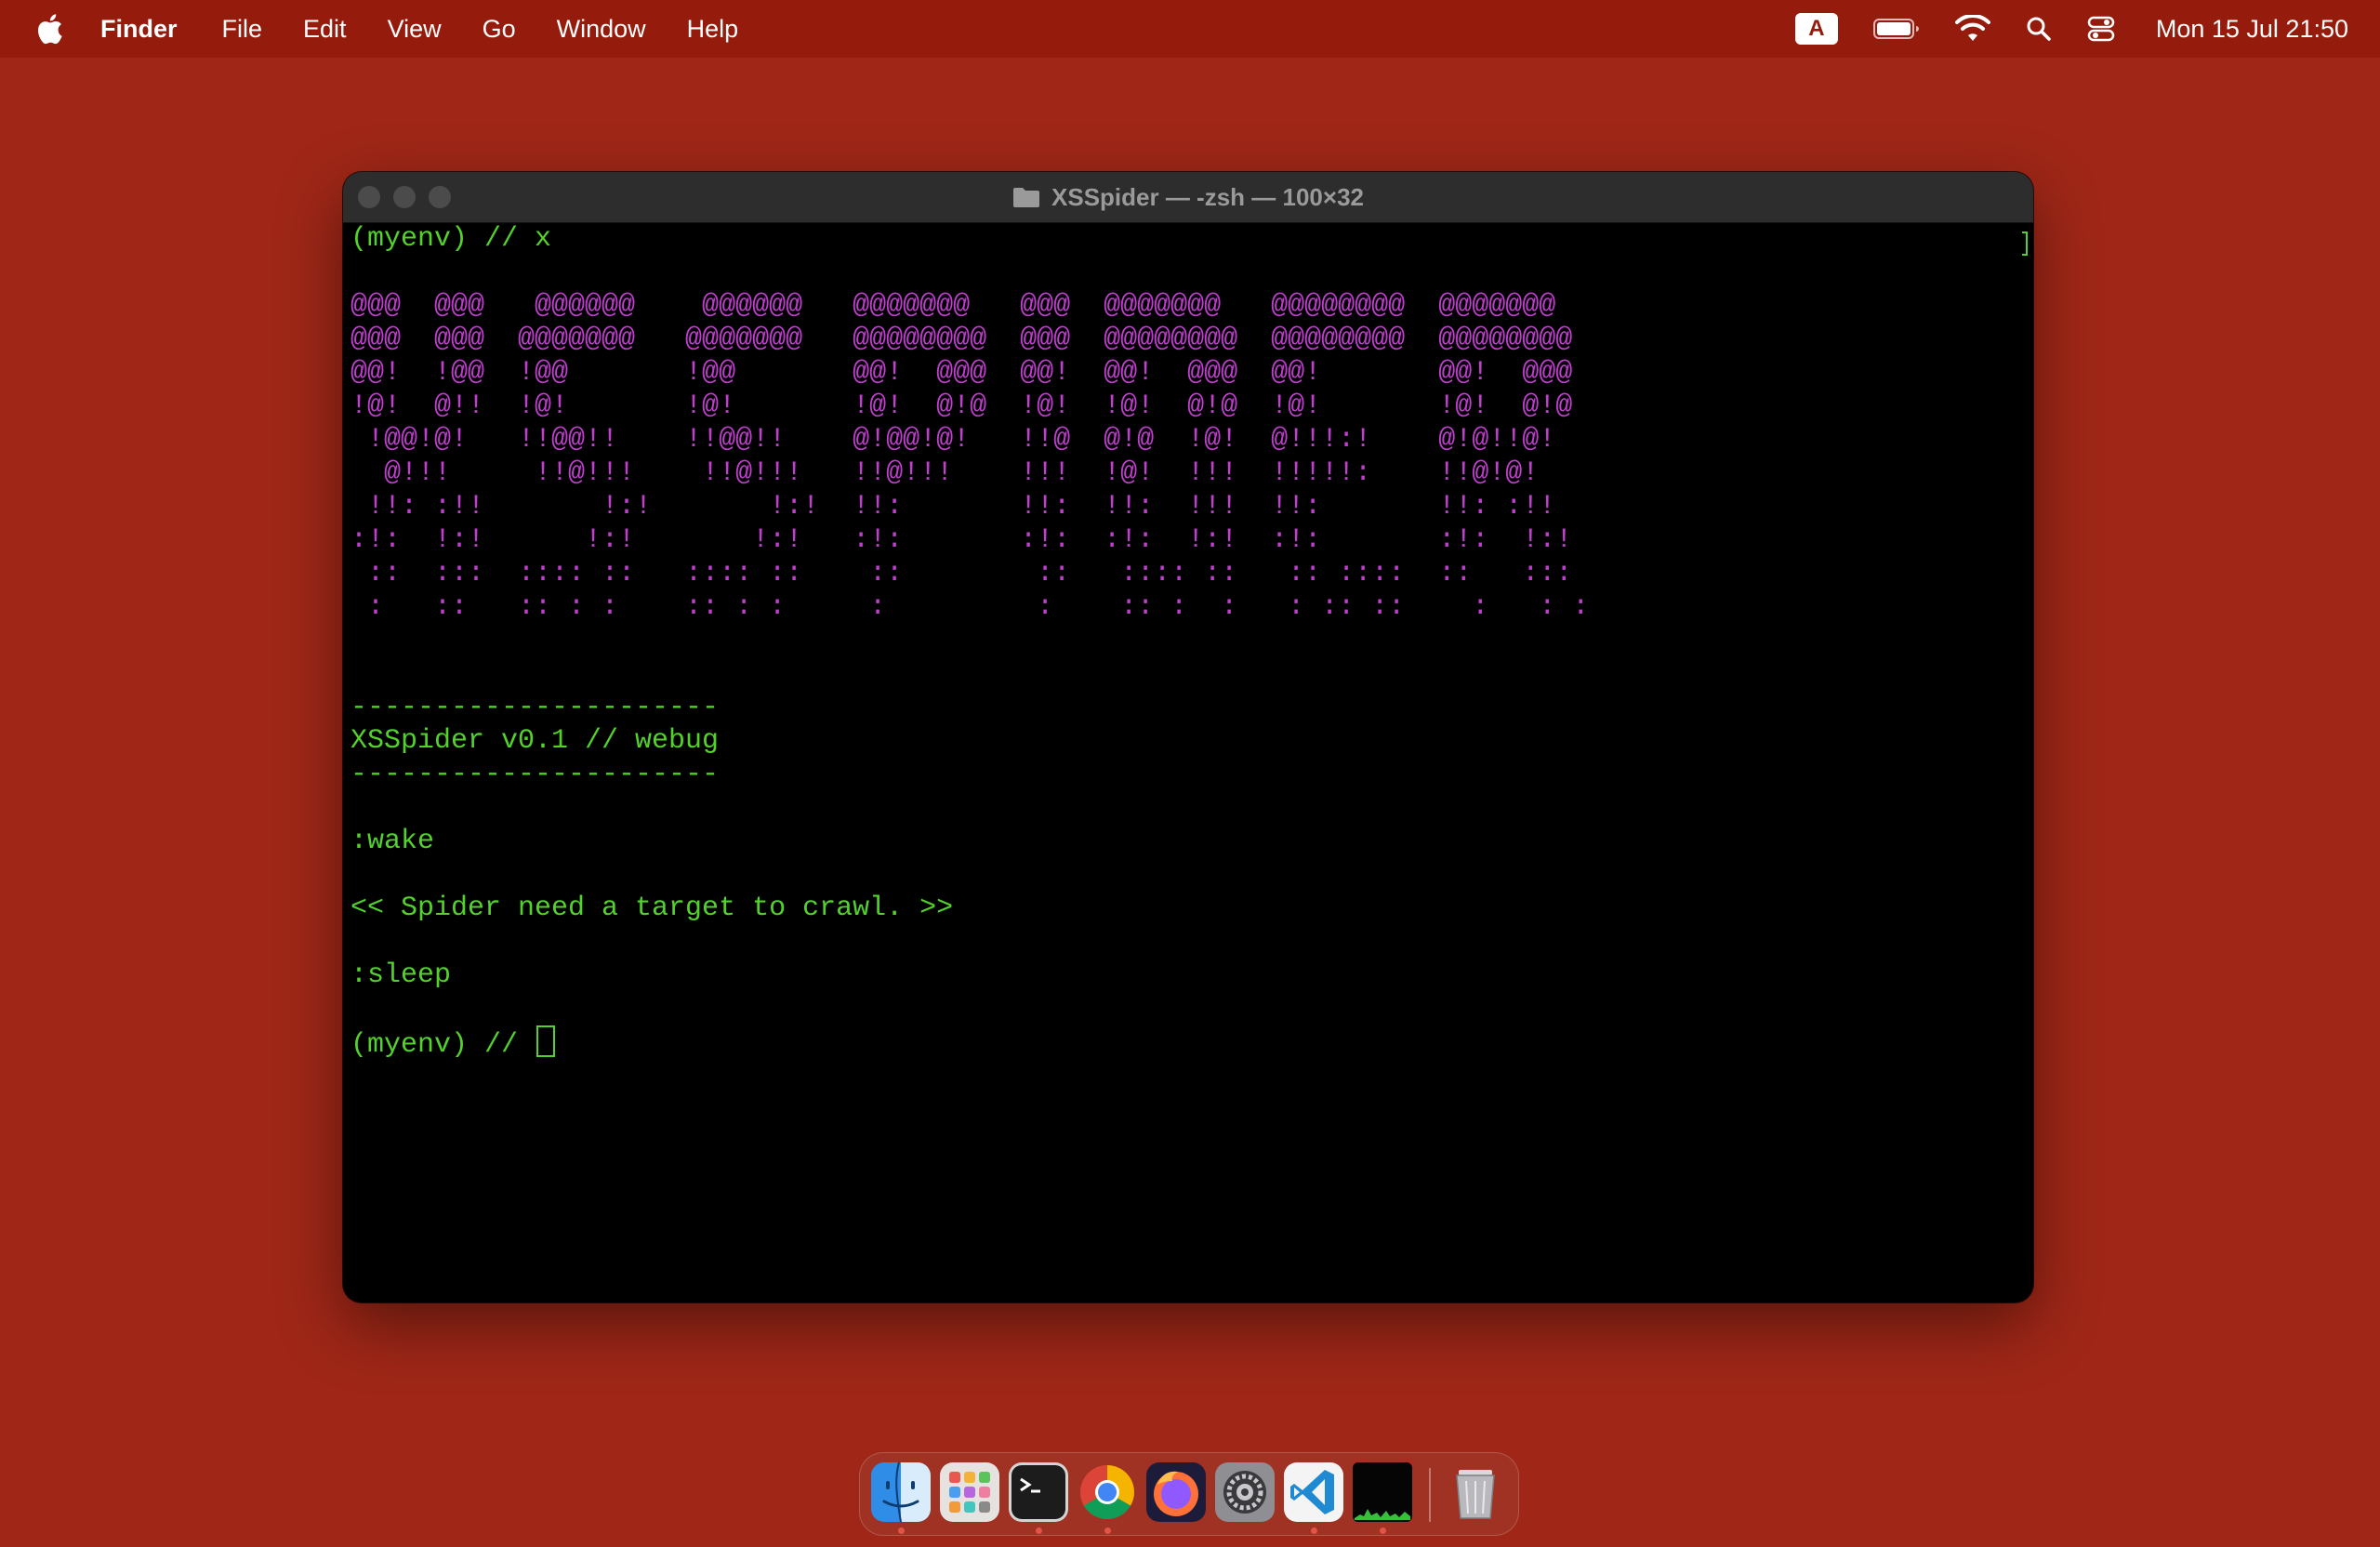 The width and height of the screenshot is (2380, 1547). I want to click on activity-monitor-icon, so click(1382, 1492).